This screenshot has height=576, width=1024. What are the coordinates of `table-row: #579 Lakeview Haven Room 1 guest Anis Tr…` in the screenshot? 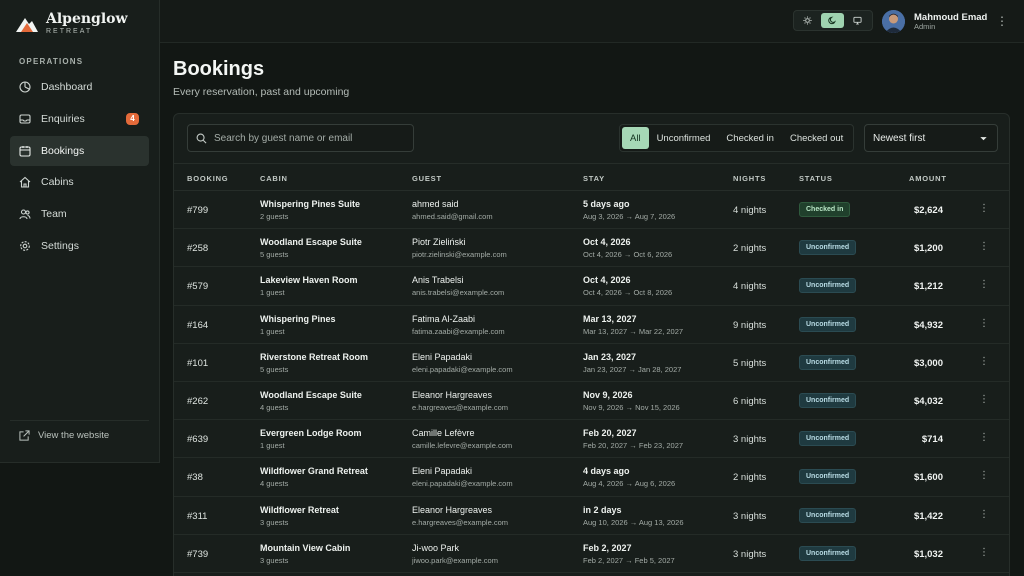 It's located at (591, 286).